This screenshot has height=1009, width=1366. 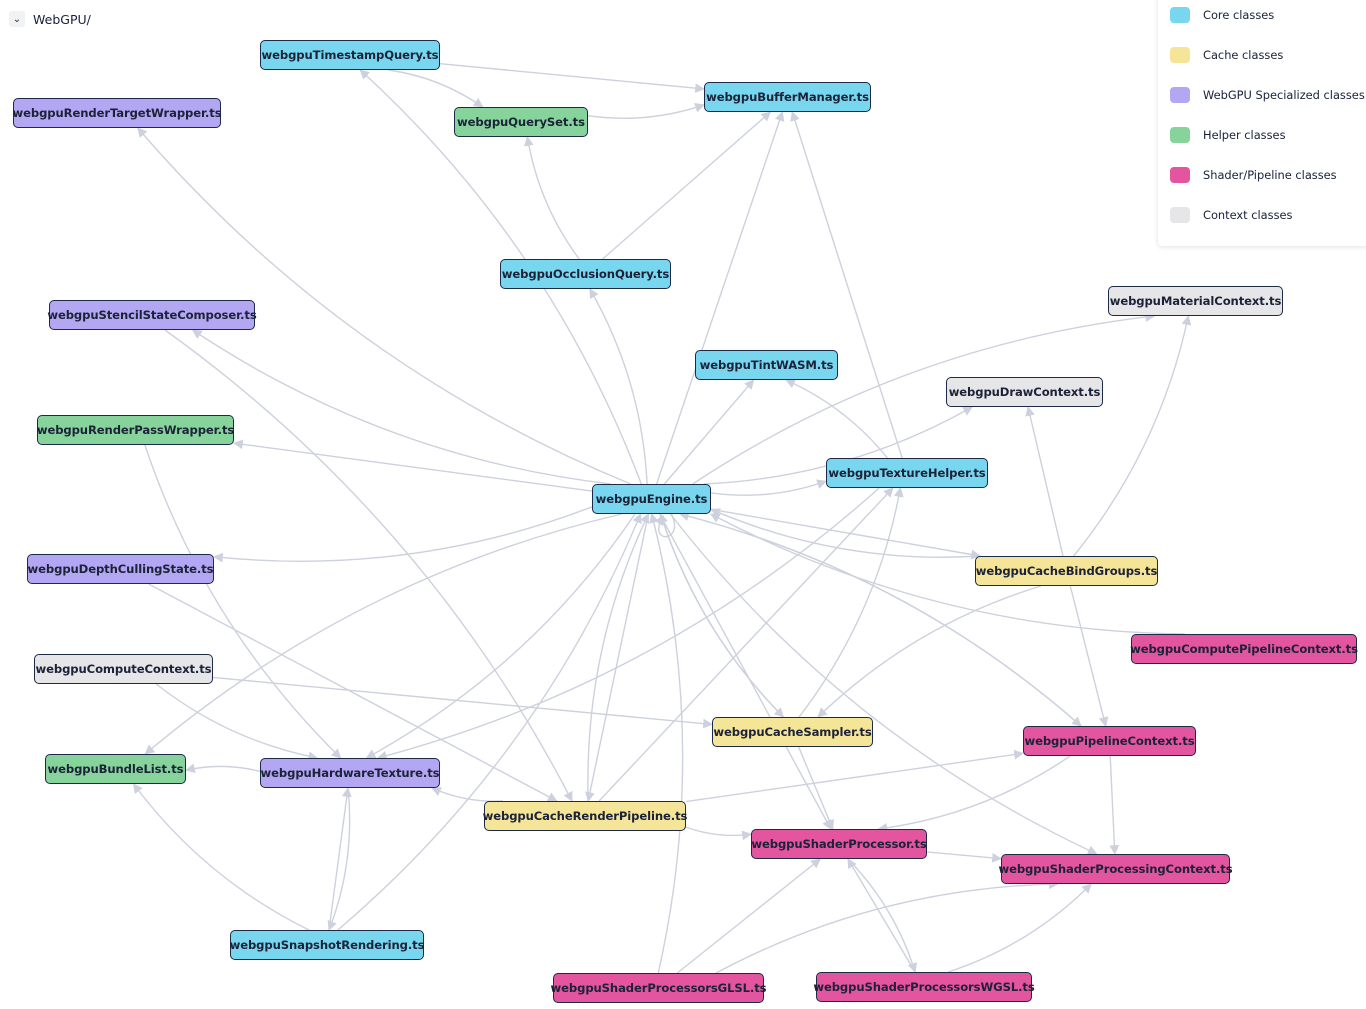 What do you see at coordinates (1180, 55) in the screenshot?
I see `legend-swatch-cache` at bounding box center [1180, 55].